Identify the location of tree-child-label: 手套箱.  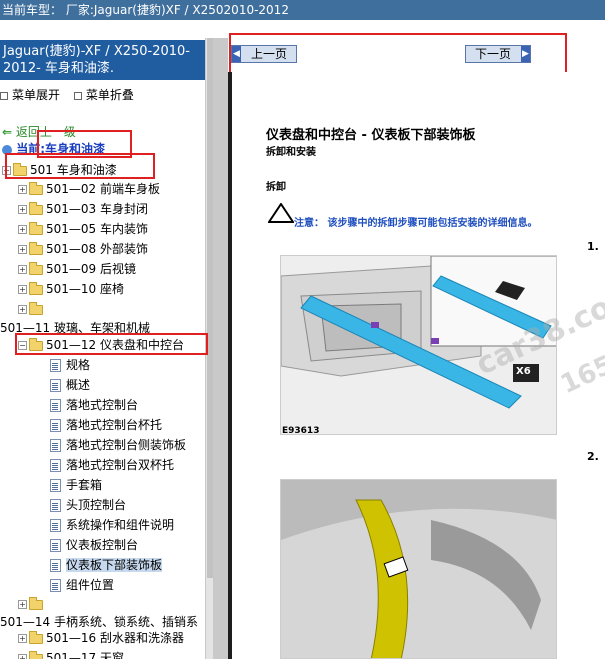
(84, 485).